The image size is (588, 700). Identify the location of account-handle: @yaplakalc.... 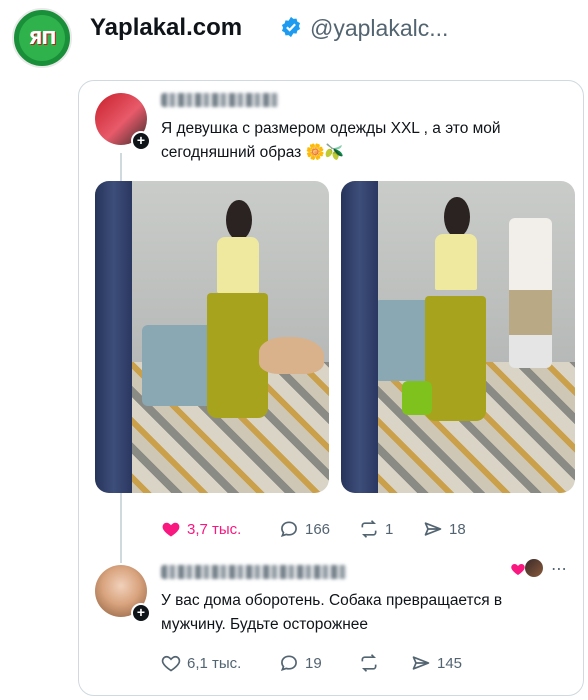
(379, 28).